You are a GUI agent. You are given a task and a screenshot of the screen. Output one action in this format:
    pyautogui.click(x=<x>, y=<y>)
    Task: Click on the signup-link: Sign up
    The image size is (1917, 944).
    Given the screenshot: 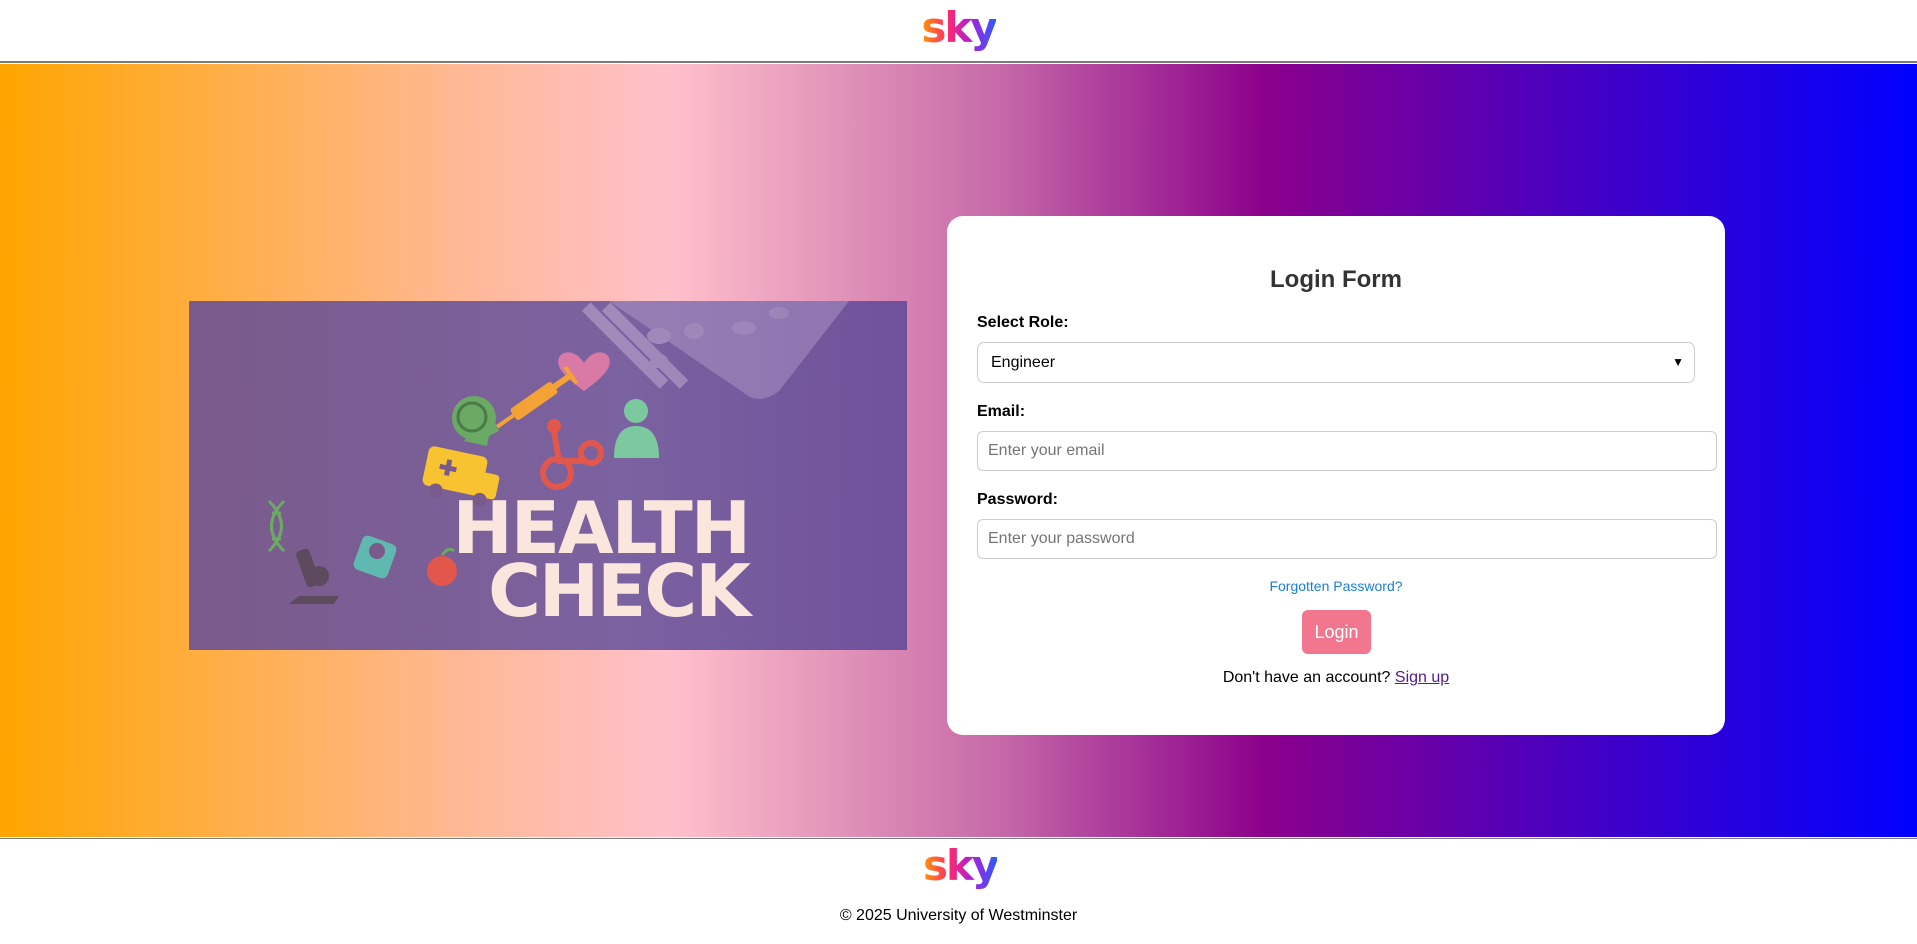 What is the action you would take?
    pyautogui.click(x=1422, y=677)
    